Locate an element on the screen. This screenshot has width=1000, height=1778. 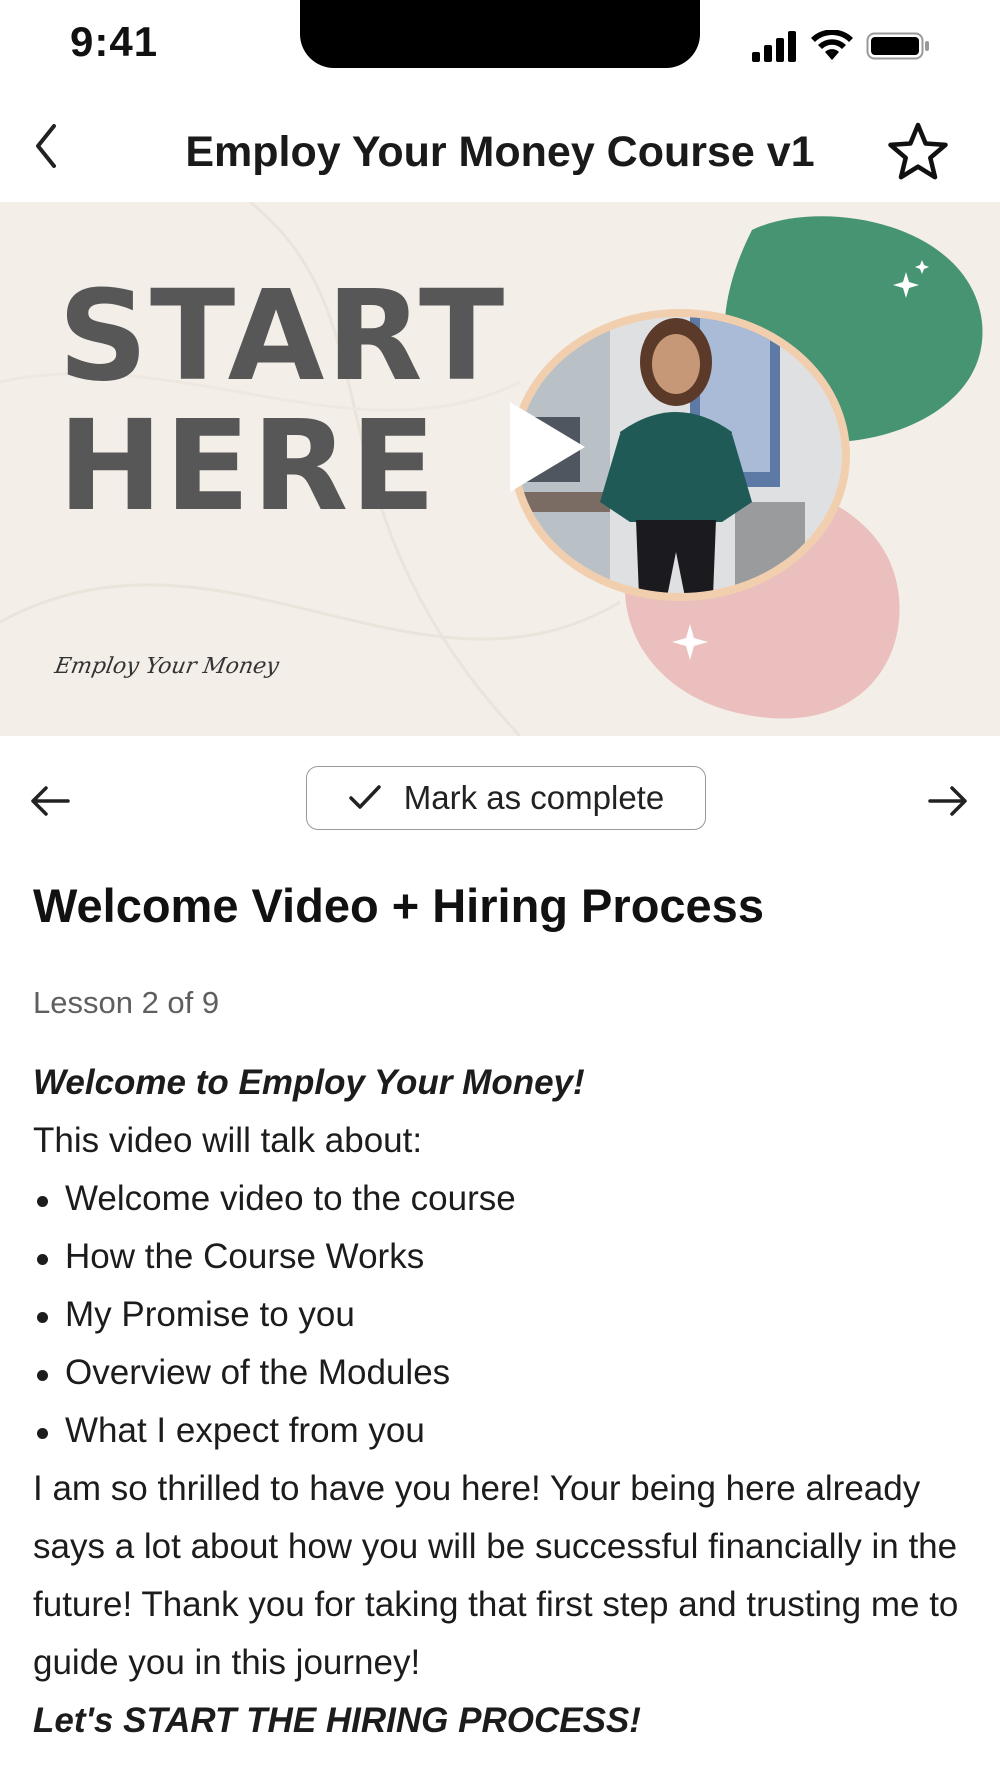
star-icon is located at coordinates (918, 151).